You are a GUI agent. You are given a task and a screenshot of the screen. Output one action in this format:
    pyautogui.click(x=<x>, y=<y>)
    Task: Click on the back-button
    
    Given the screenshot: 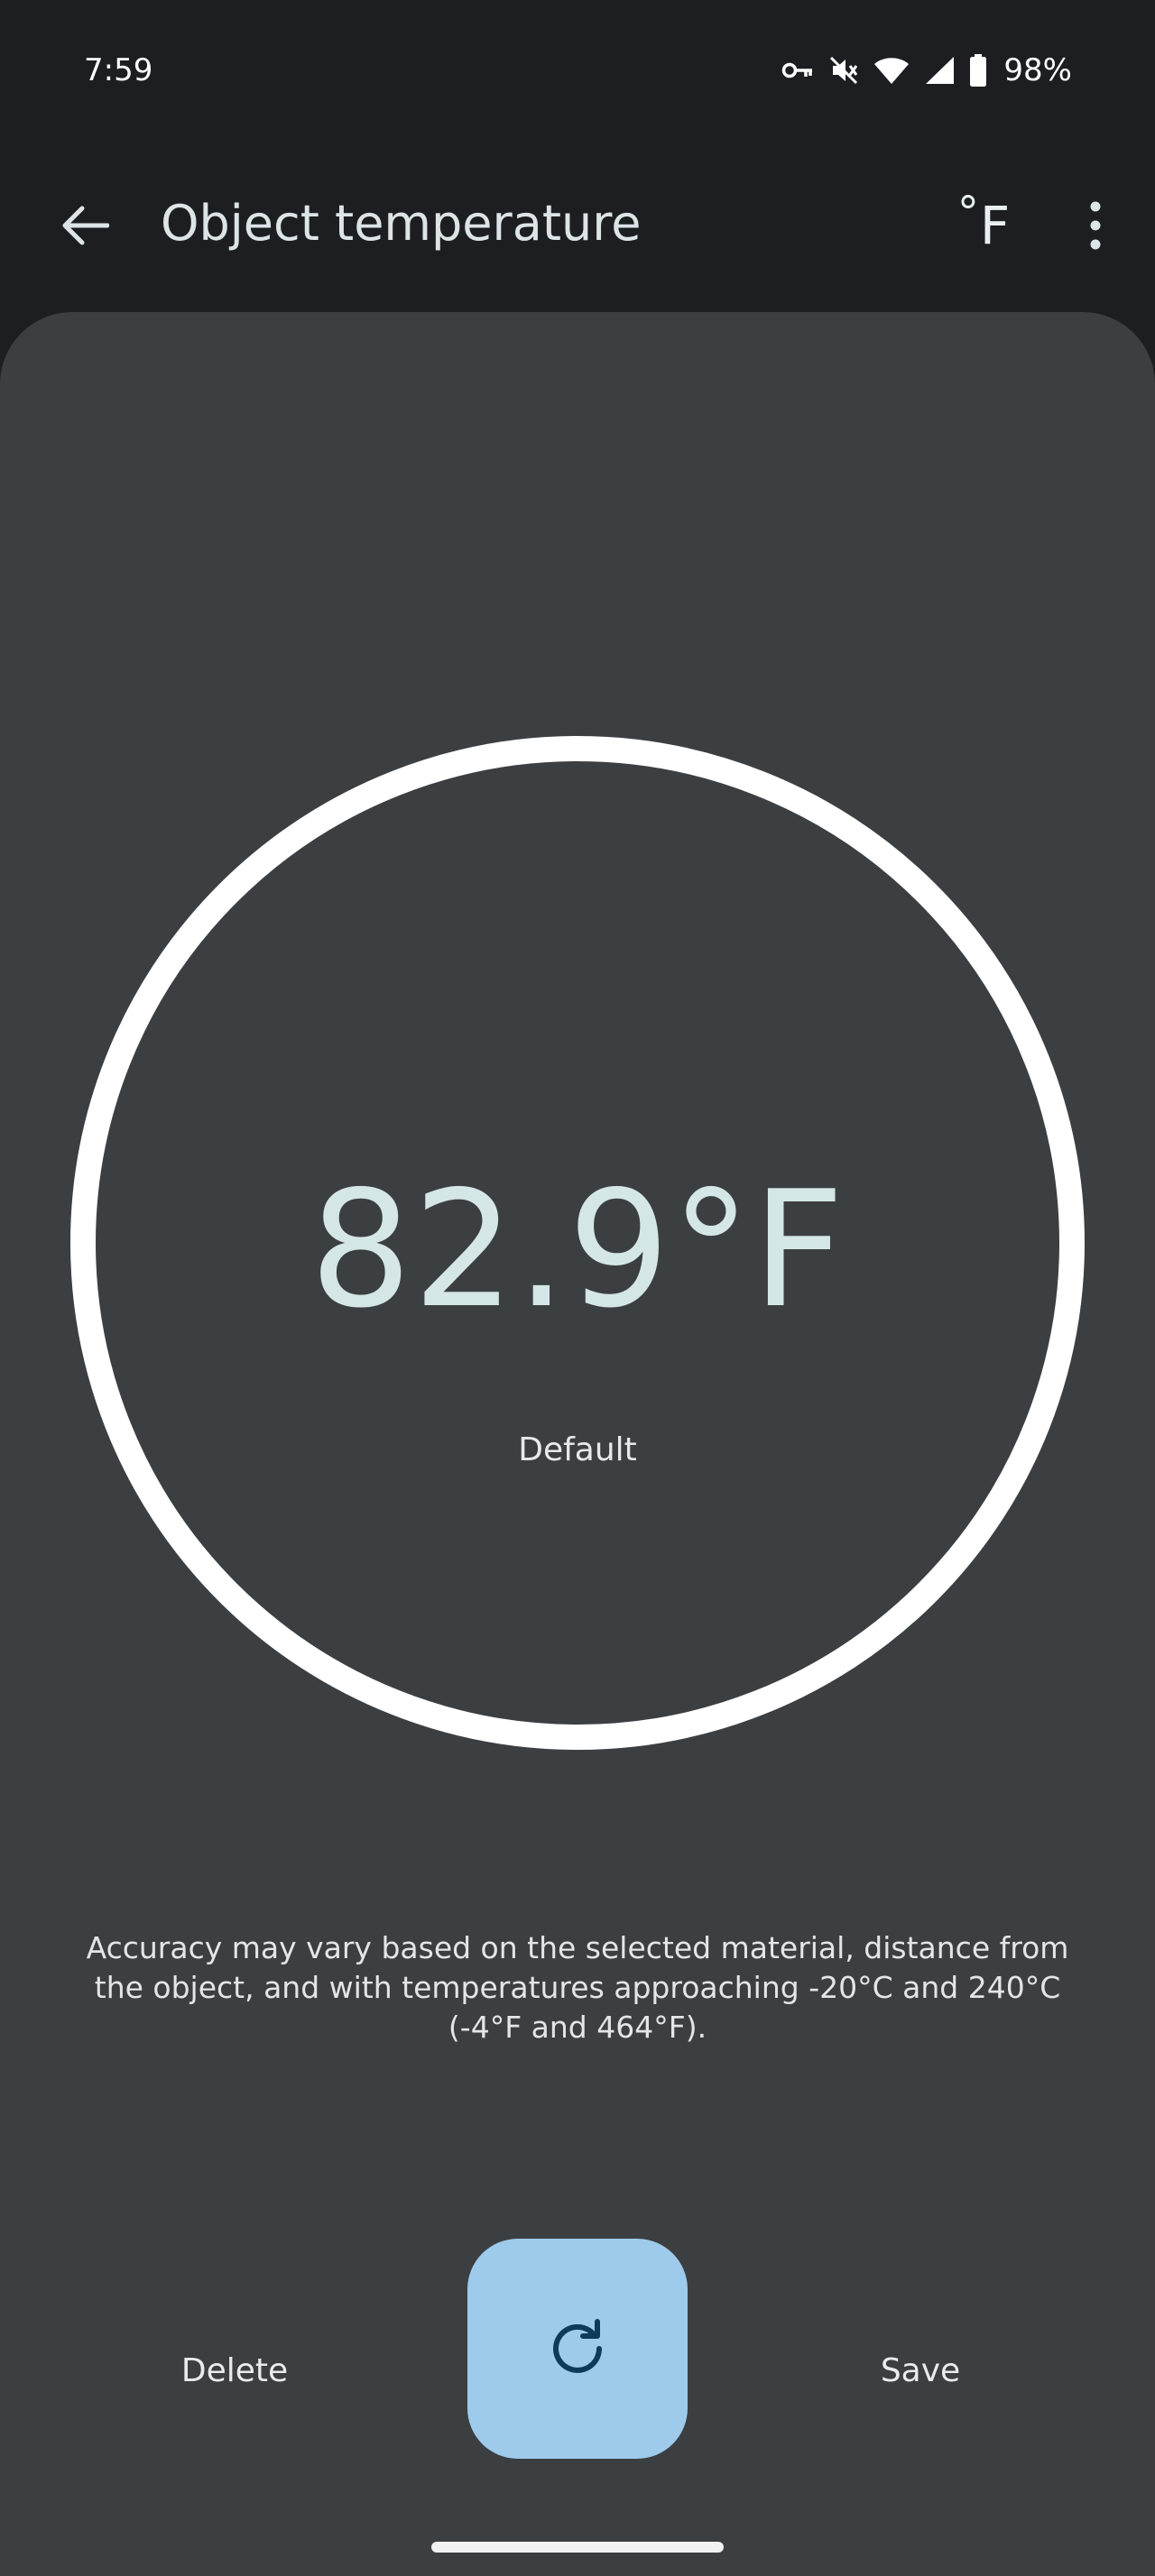 What is the action you would take?
    pyautogui.click(x=85, y=226)
    